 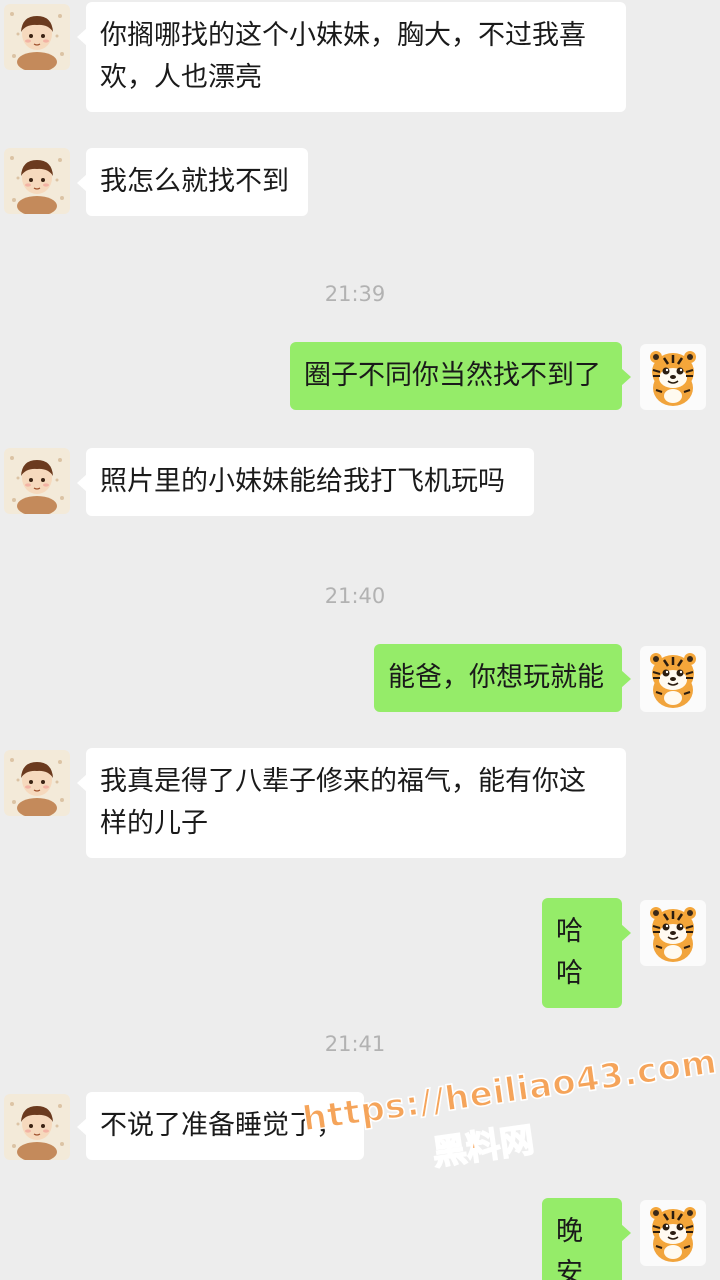 What do you see at coordinates (355, 1044) in the screenshot?
I see `message-timestamp: 21:41` at bounding box center [355, 1044].